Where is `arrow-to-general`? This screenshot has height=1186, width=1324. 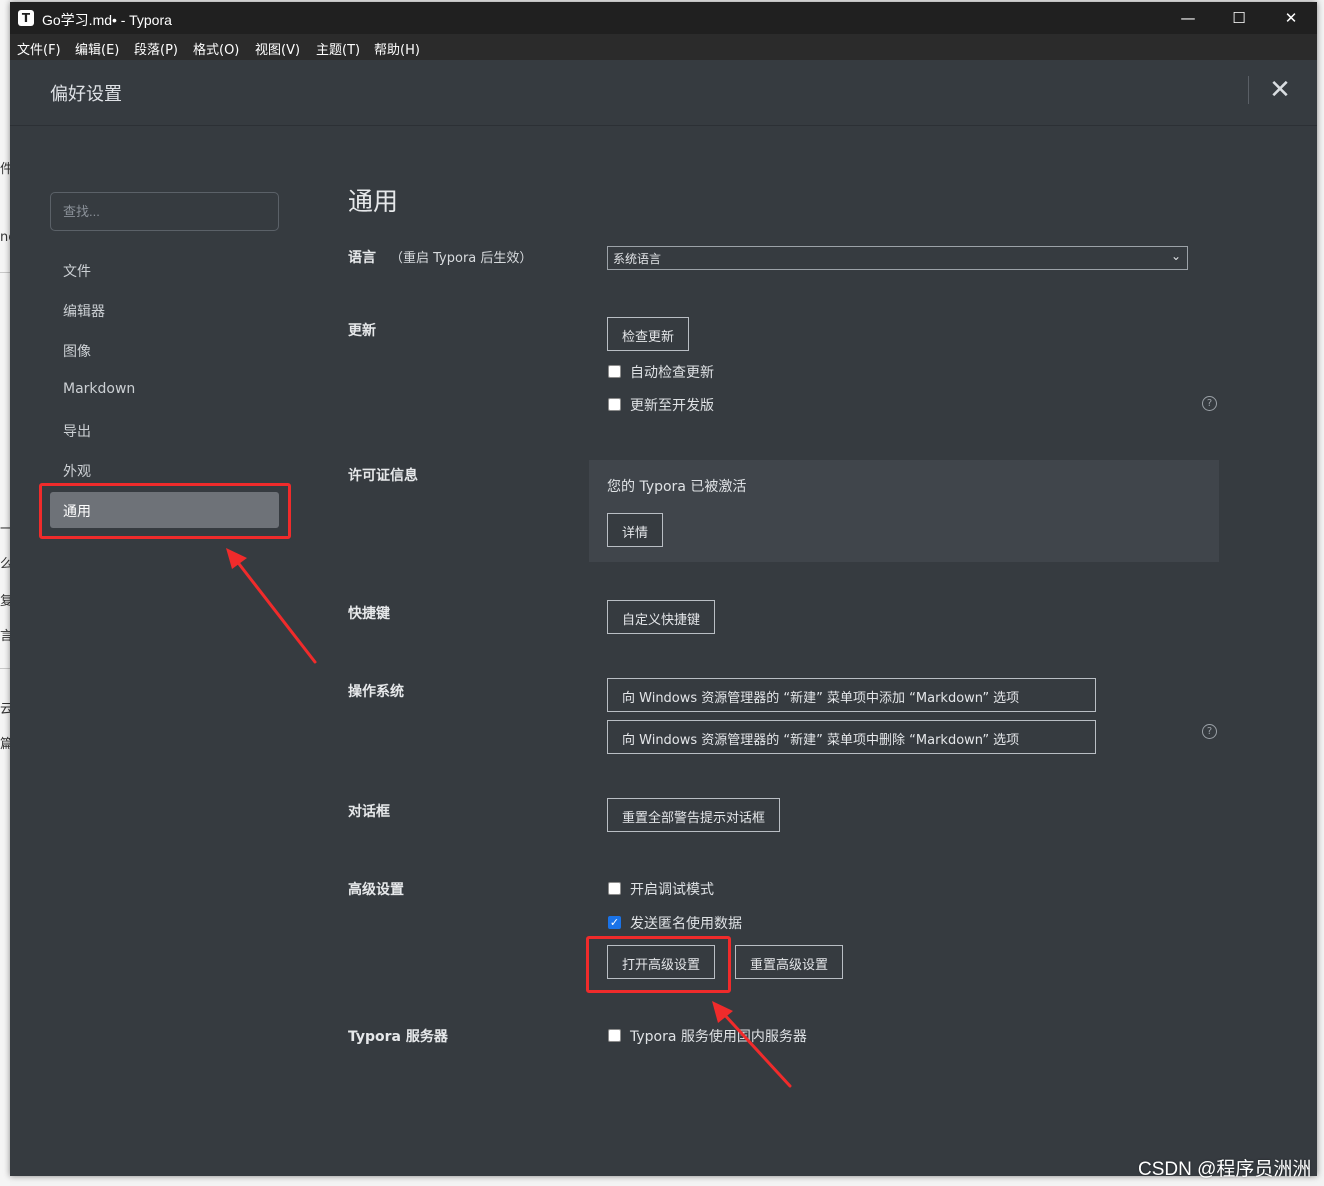 arrow-to-general is located at coordinates (271, 606).